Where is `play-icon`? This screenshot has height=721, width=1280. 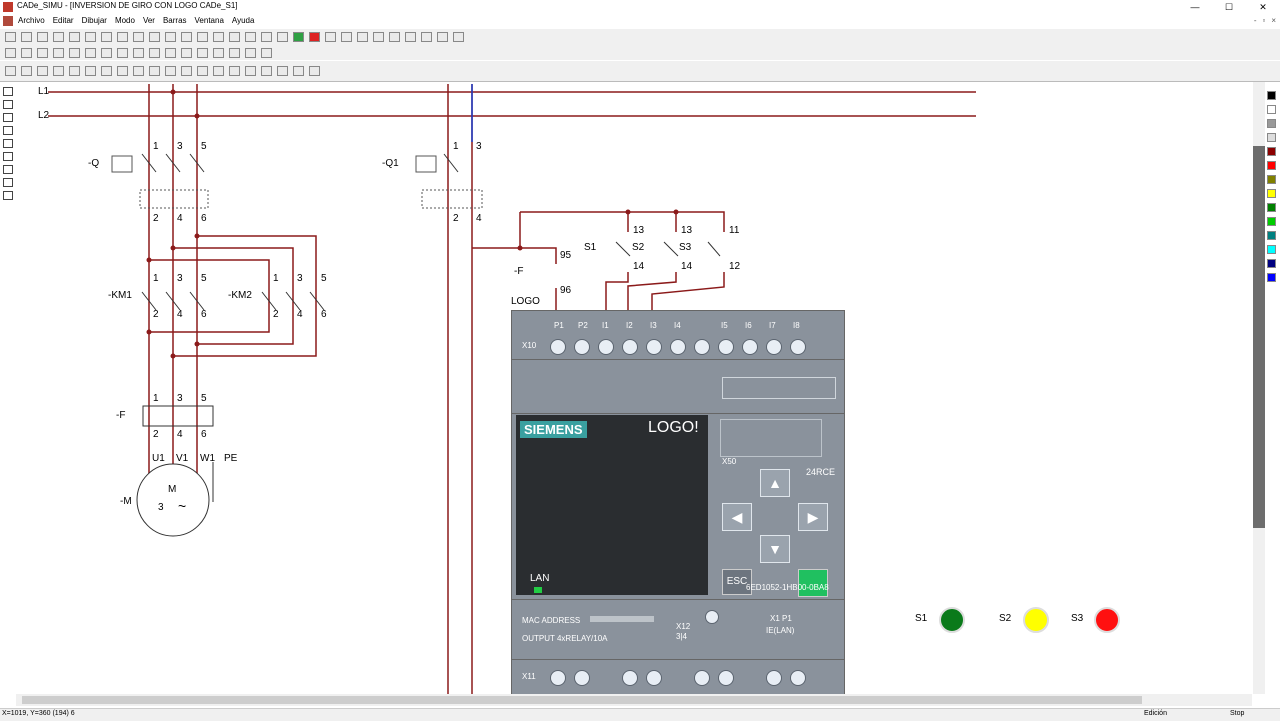 play-icon is located at coordinates (298, 37).